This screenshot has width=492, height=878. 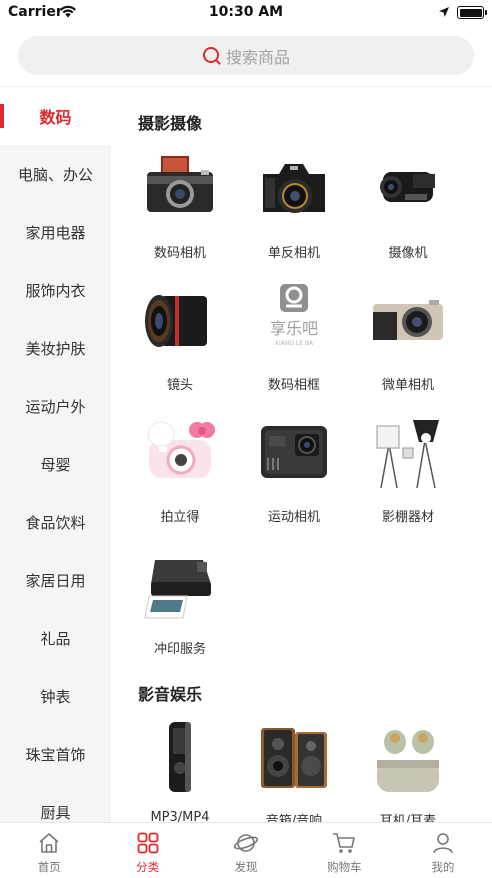 I want to click on product-category-item: 拍立得, so click(x=180, y=476).